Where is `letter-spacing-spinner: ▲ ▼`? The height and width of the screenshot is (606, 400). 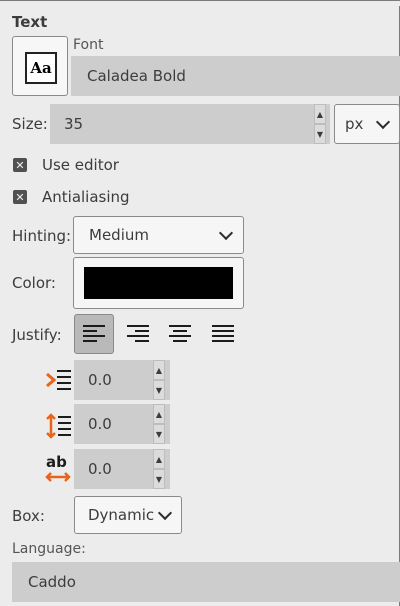 letter-spacing-spinner: ▲ ▼ is located at coordinates (160, 469).